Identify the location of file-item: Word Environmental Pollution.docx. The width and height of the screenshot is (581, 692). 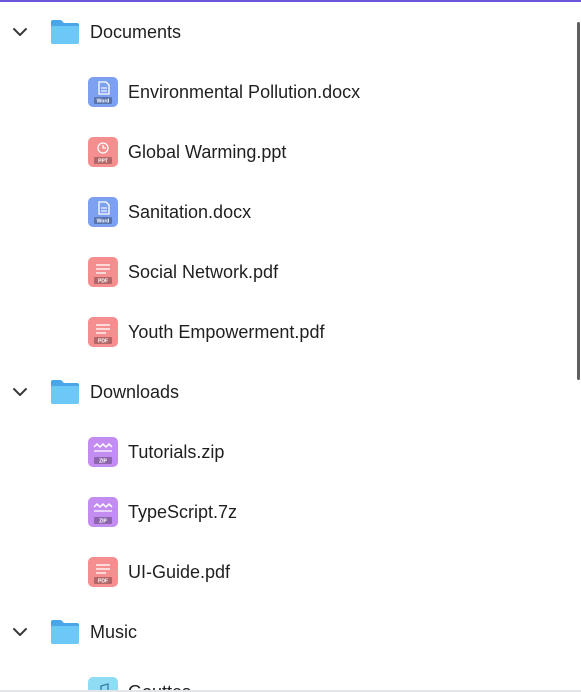
(287, 92).